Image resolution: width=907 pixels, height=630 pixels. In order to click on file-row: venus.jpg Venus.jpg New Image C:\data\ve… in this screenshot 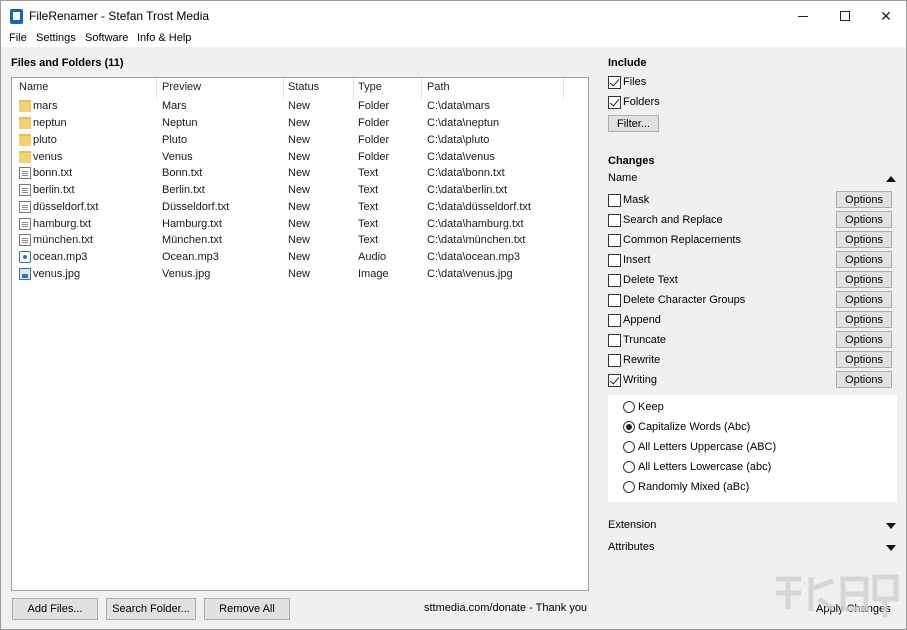, I will do `click(300, 274)`.